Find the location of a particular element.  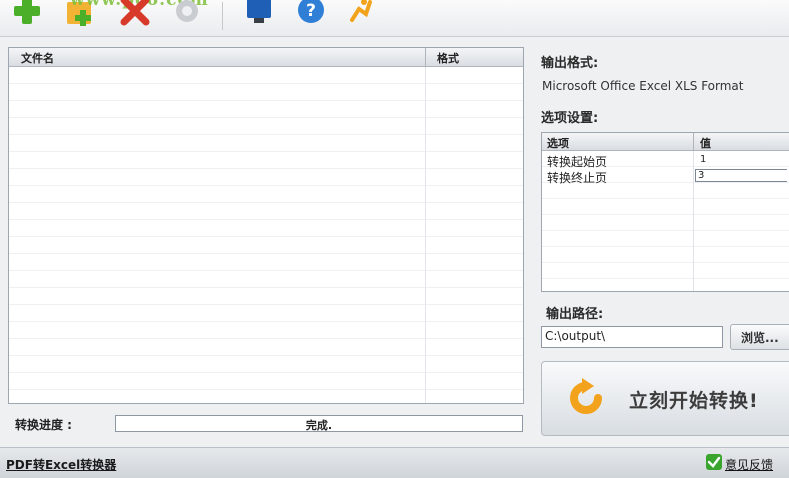

option-name: 转换终止页 is located at coordinates (577, 178).